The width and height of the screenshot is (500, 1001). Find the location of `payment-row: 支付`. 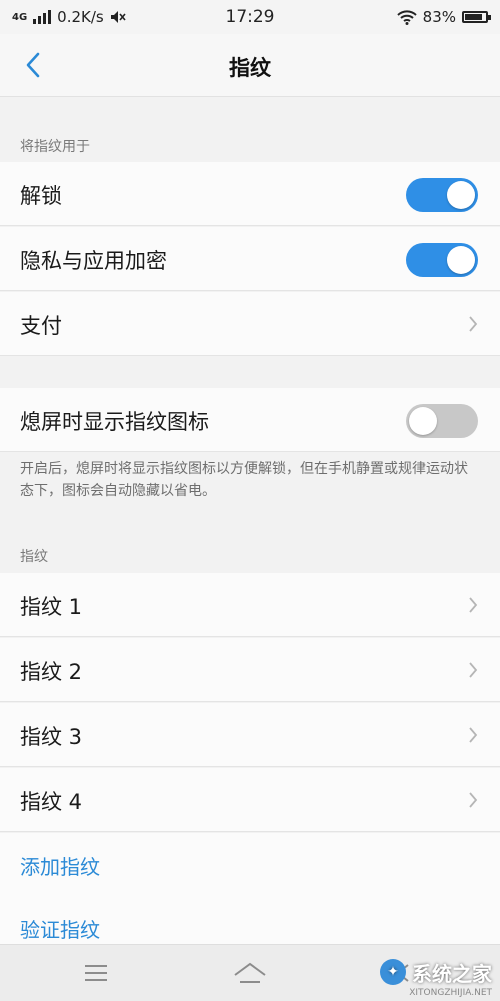

payment-row: 支付 is located at coordinates (250, 324).